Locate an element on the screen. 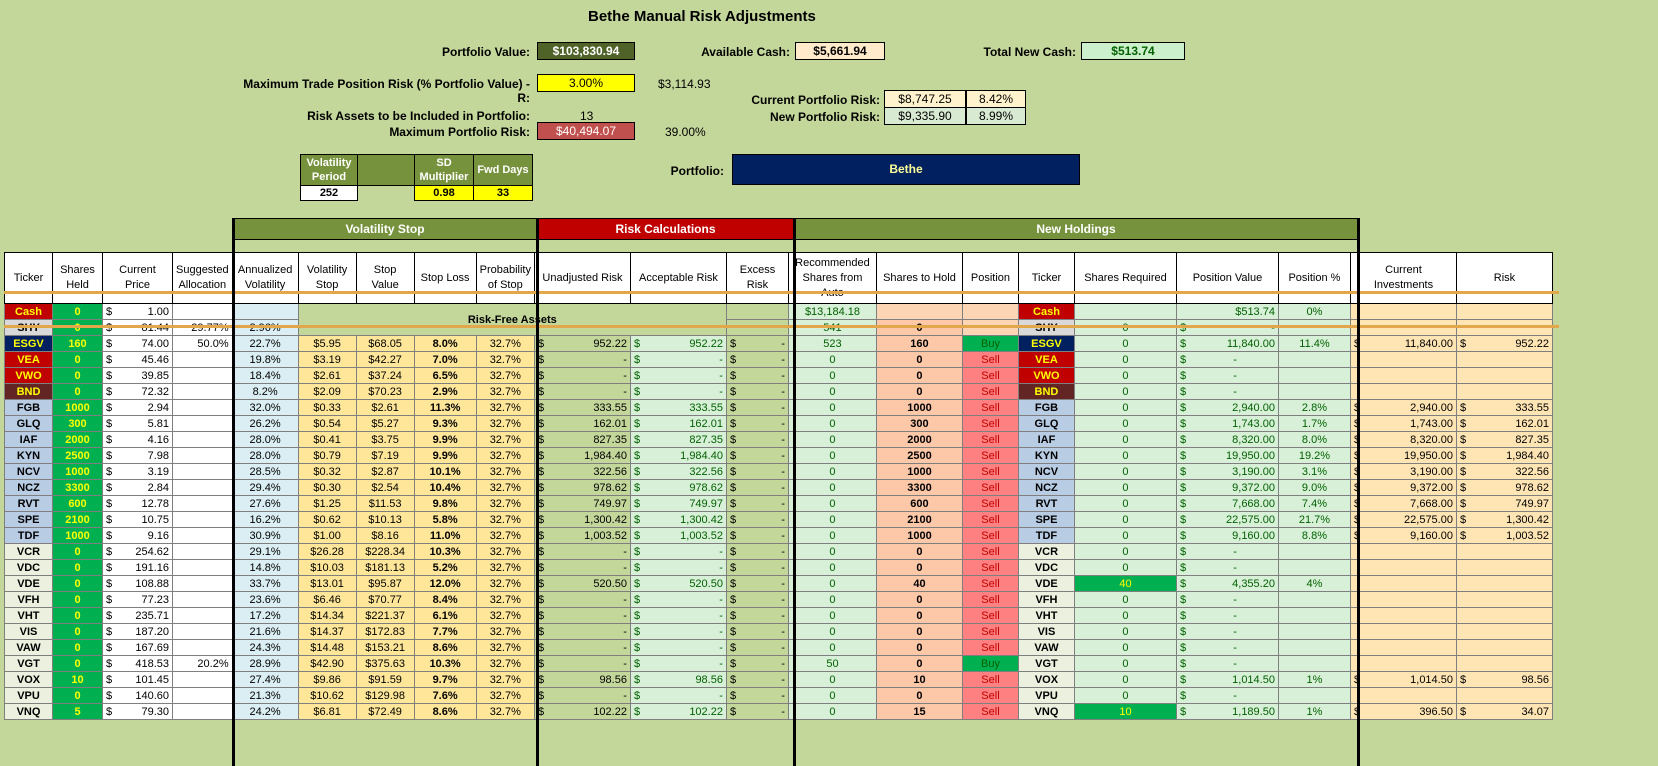 The height and width of the screenshot is (766, 1658). cell-value: 749.97 is located at coordinates (1532, 503).